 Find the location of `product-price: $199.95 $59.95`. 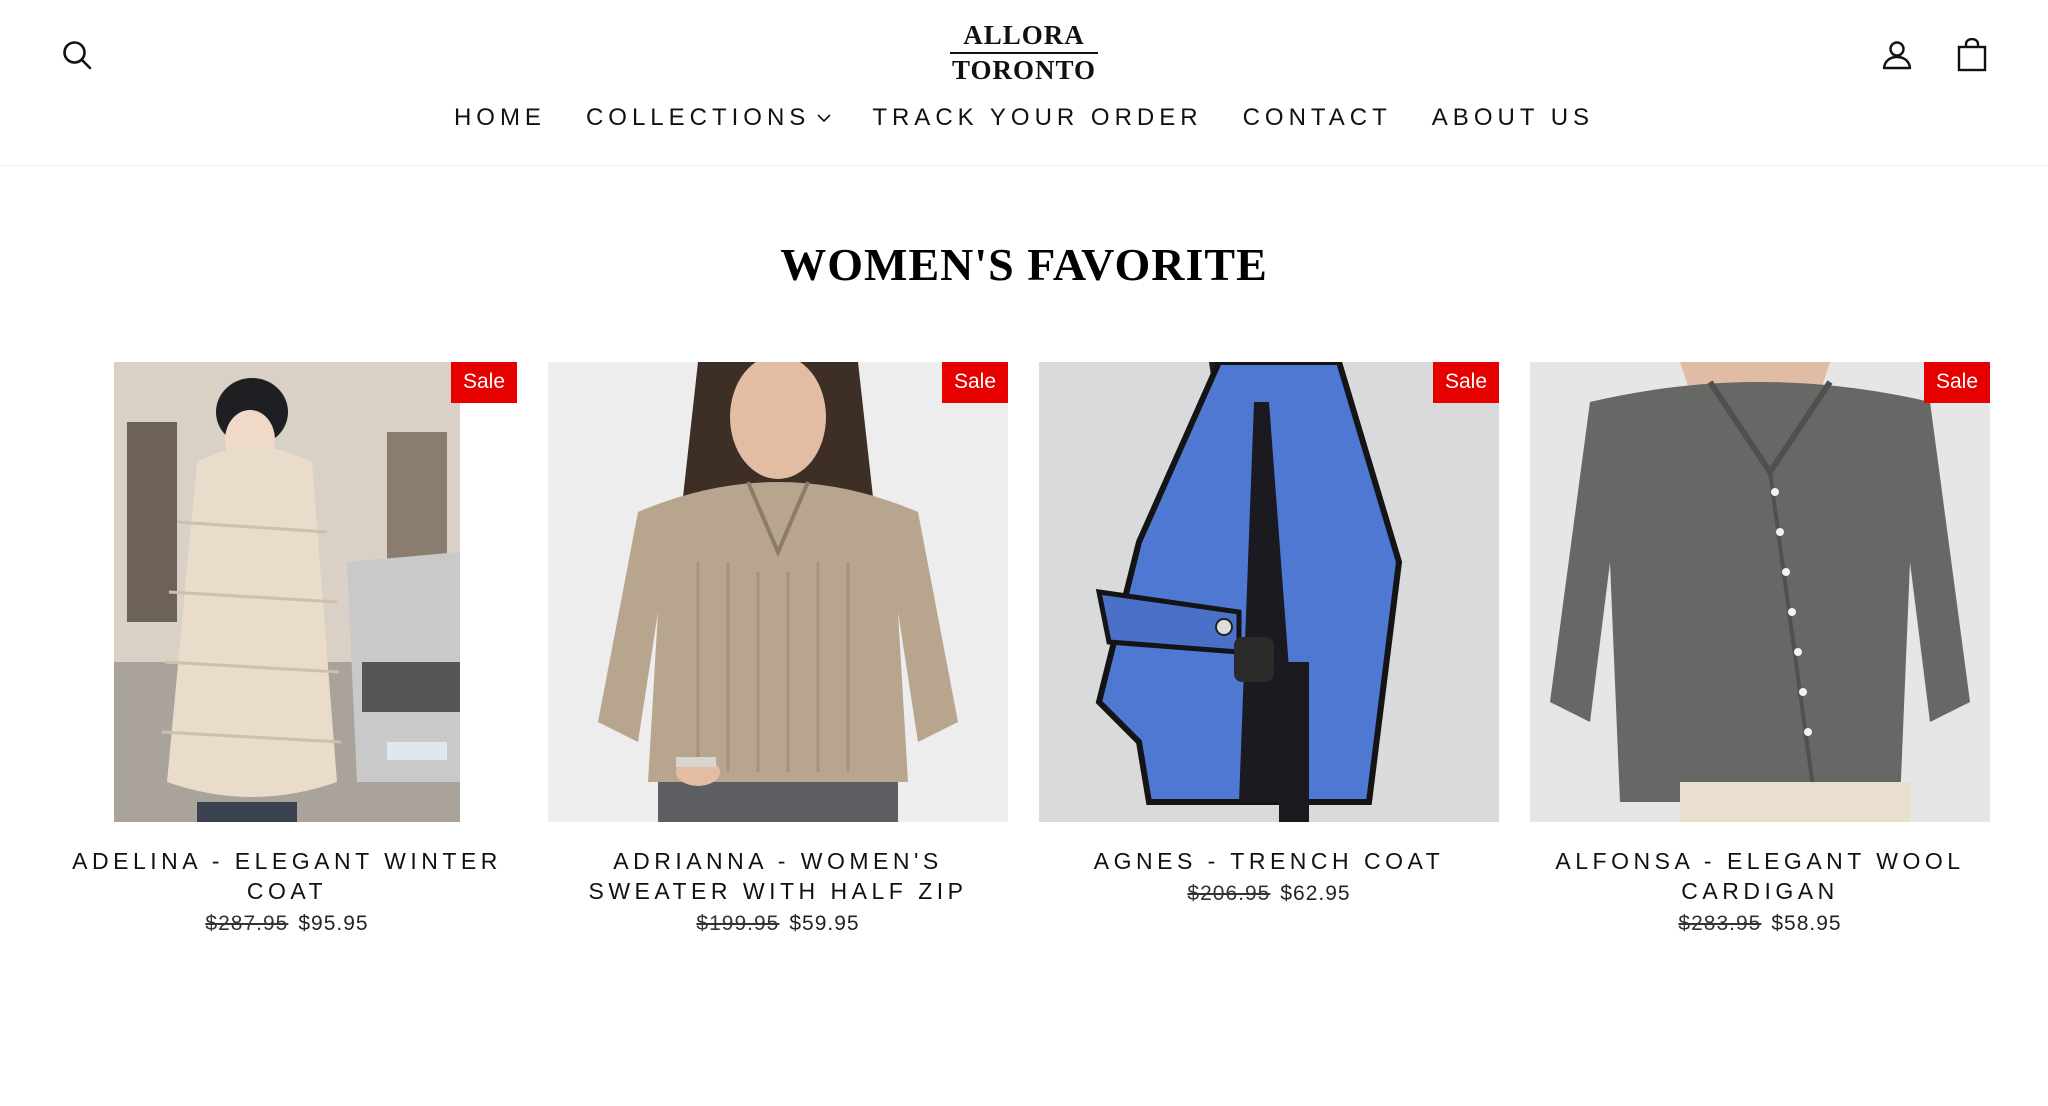

product-price: $199.95 $59.95 is located at coordinates (778, 924).